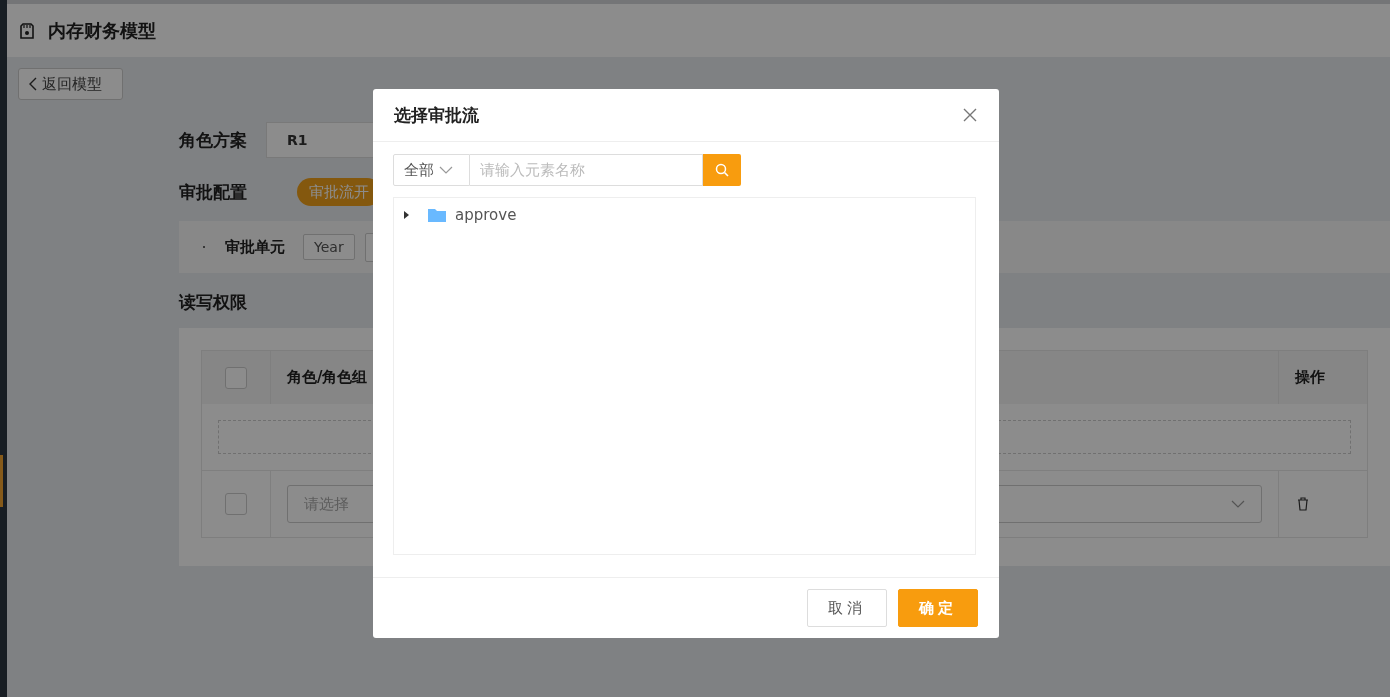 The image size is (1390, 697). What do you see at coordinates (33, 84) in the screenshot?
I see `chevron-left-icon` at bounding box center [33, 84].